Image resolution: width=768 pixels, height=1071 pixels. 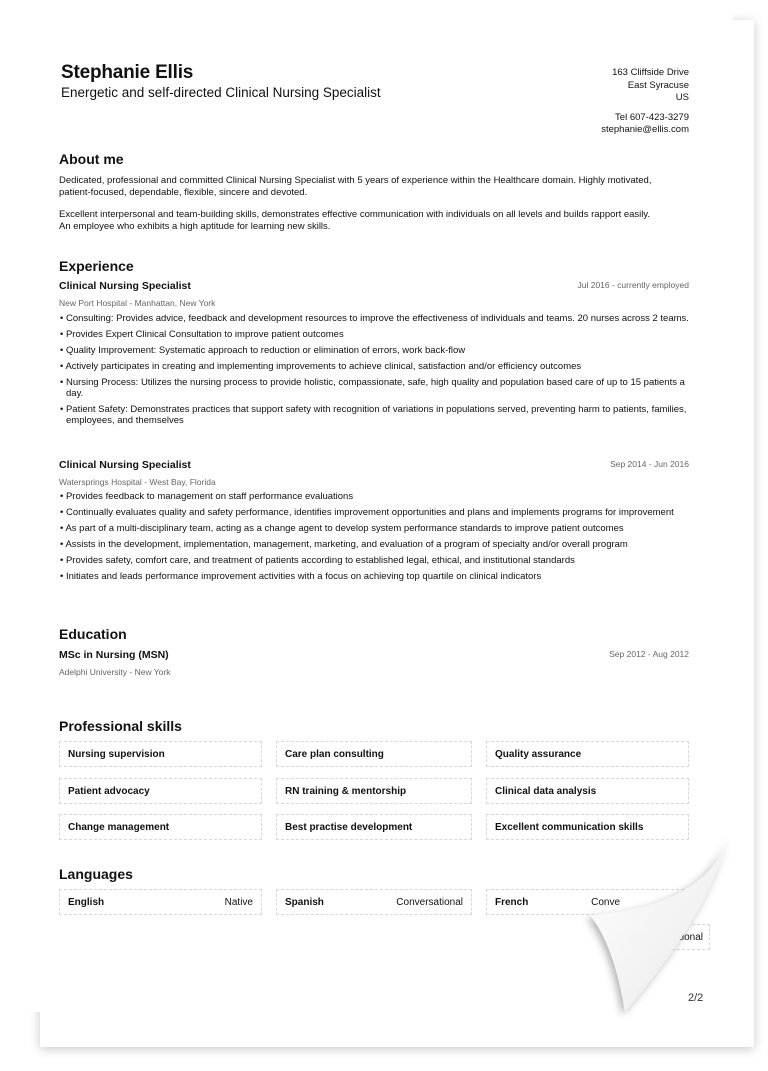 I want to click on address-street: 163 Cliffside Drive, so click(x=650, y=72).